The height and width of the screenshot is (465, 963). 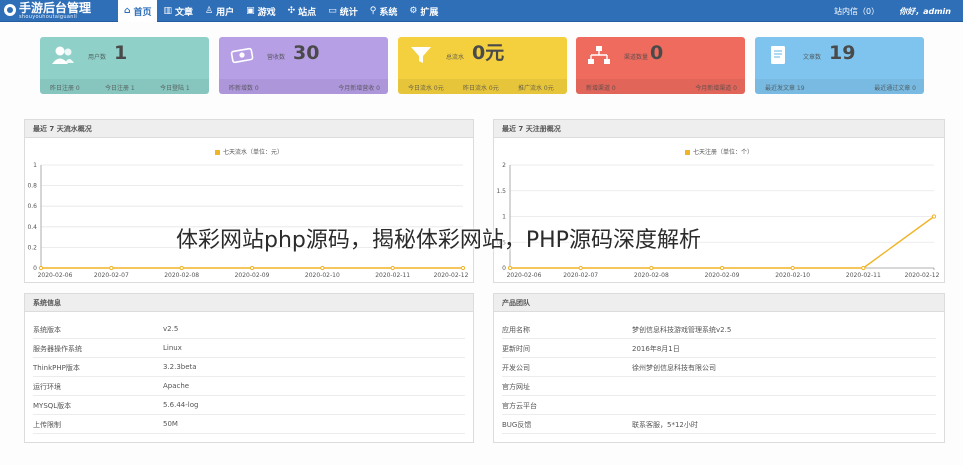 What do you see at coordinates (332, 10) in the screenshot?
I see `monitor-icon: ▭` at bounding box center [332, 10].